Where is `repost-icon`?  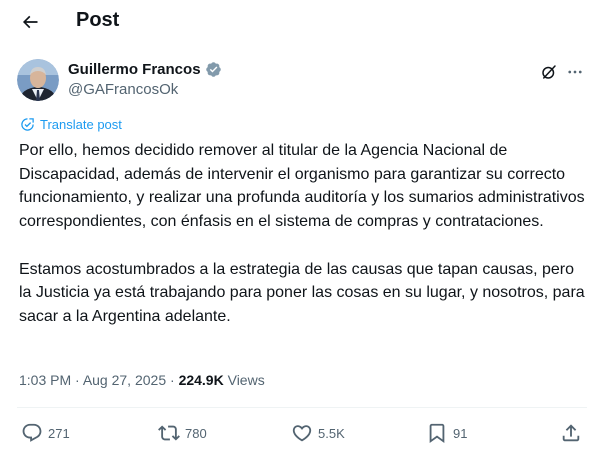
repost-icon is located at coordinates (169, 433).